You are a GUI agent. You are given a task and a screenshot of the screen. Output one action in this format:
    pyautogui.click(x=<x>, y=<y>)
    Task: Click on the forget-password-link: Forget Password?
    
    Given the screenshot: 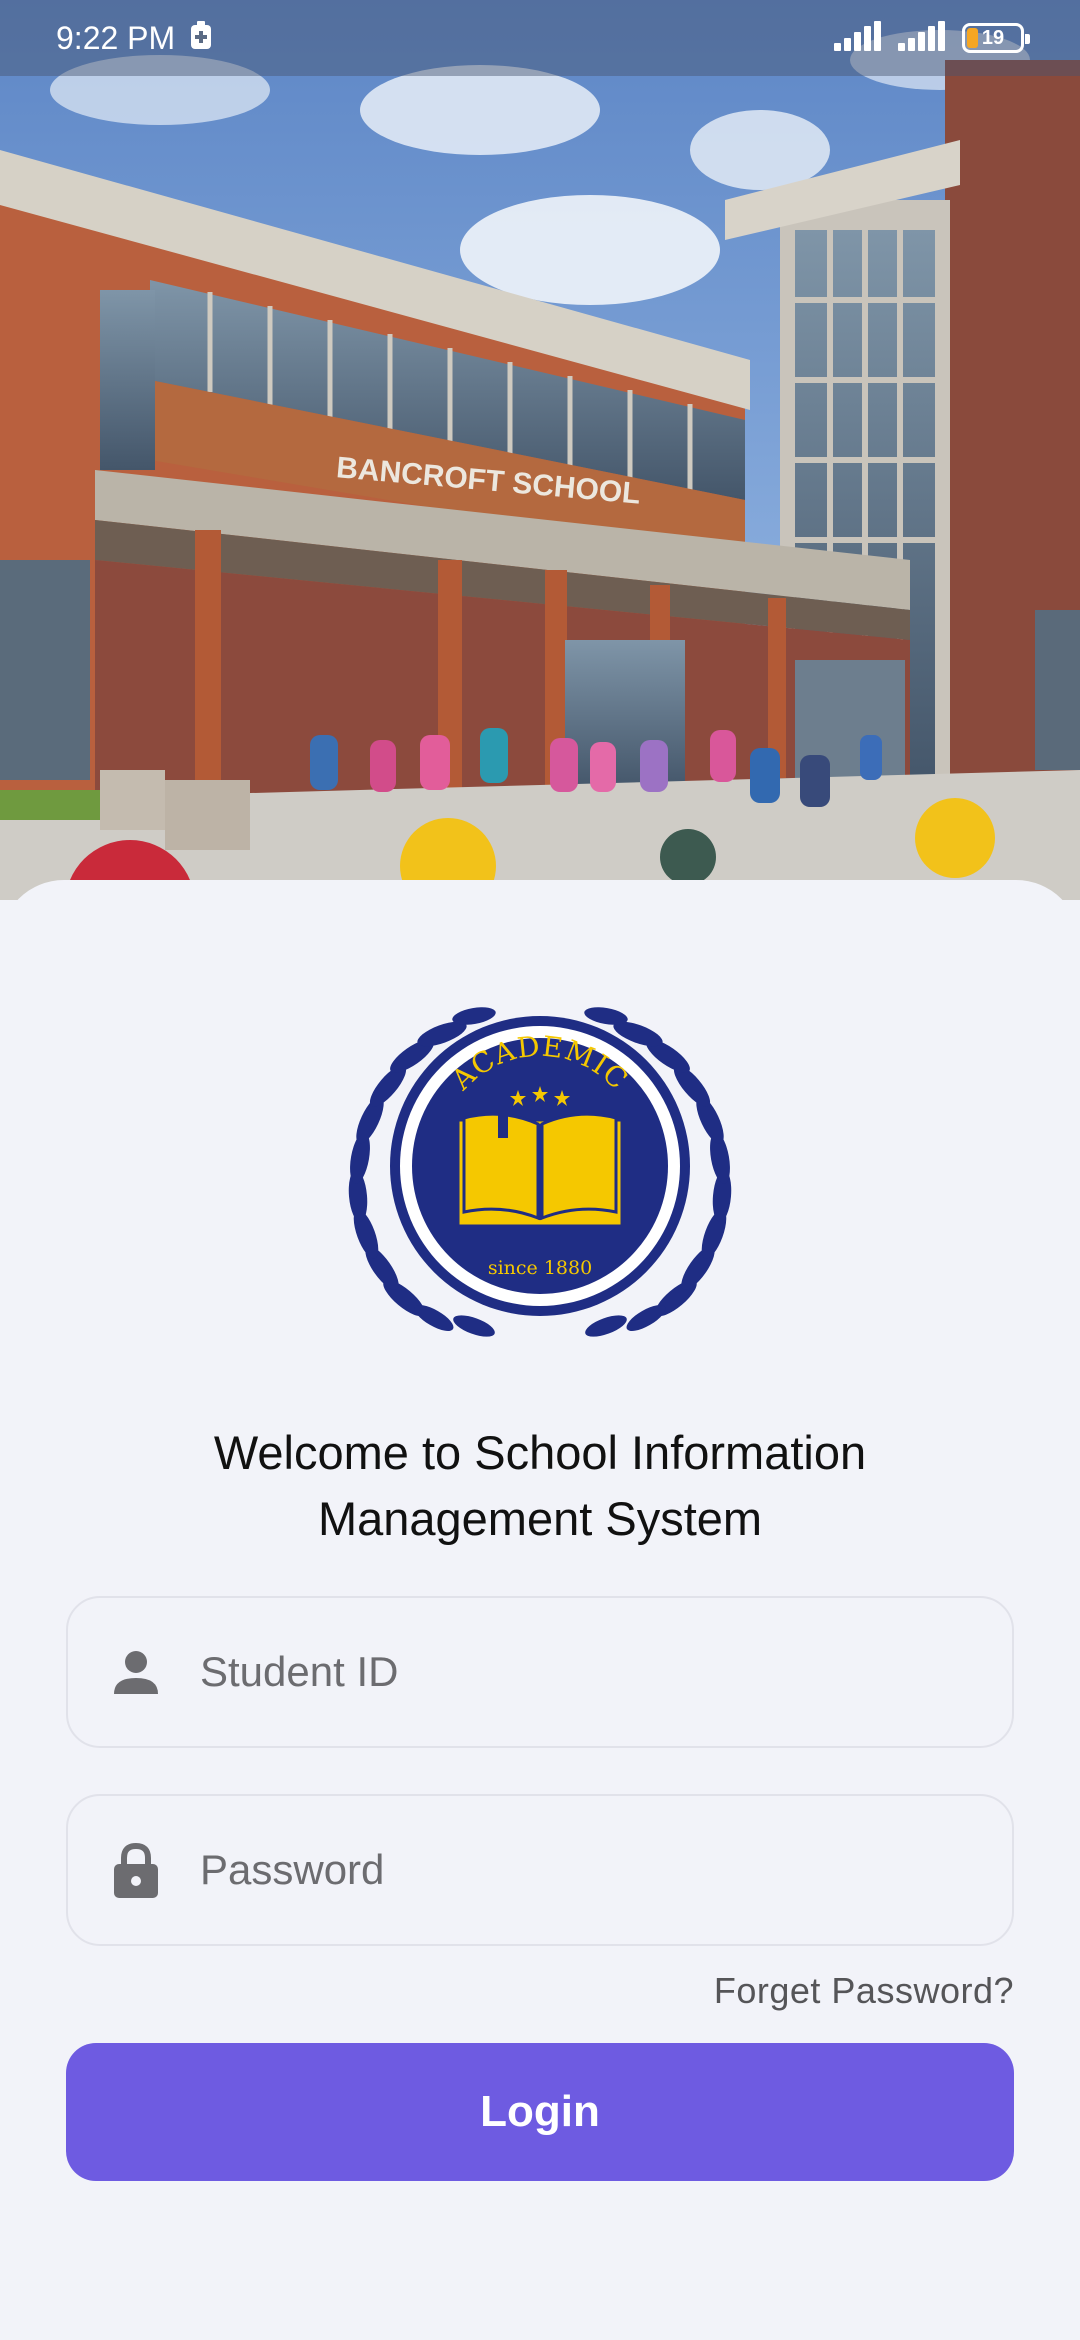 What is the action you would take?
    pyautogui.click(x=864, y=1991)
    